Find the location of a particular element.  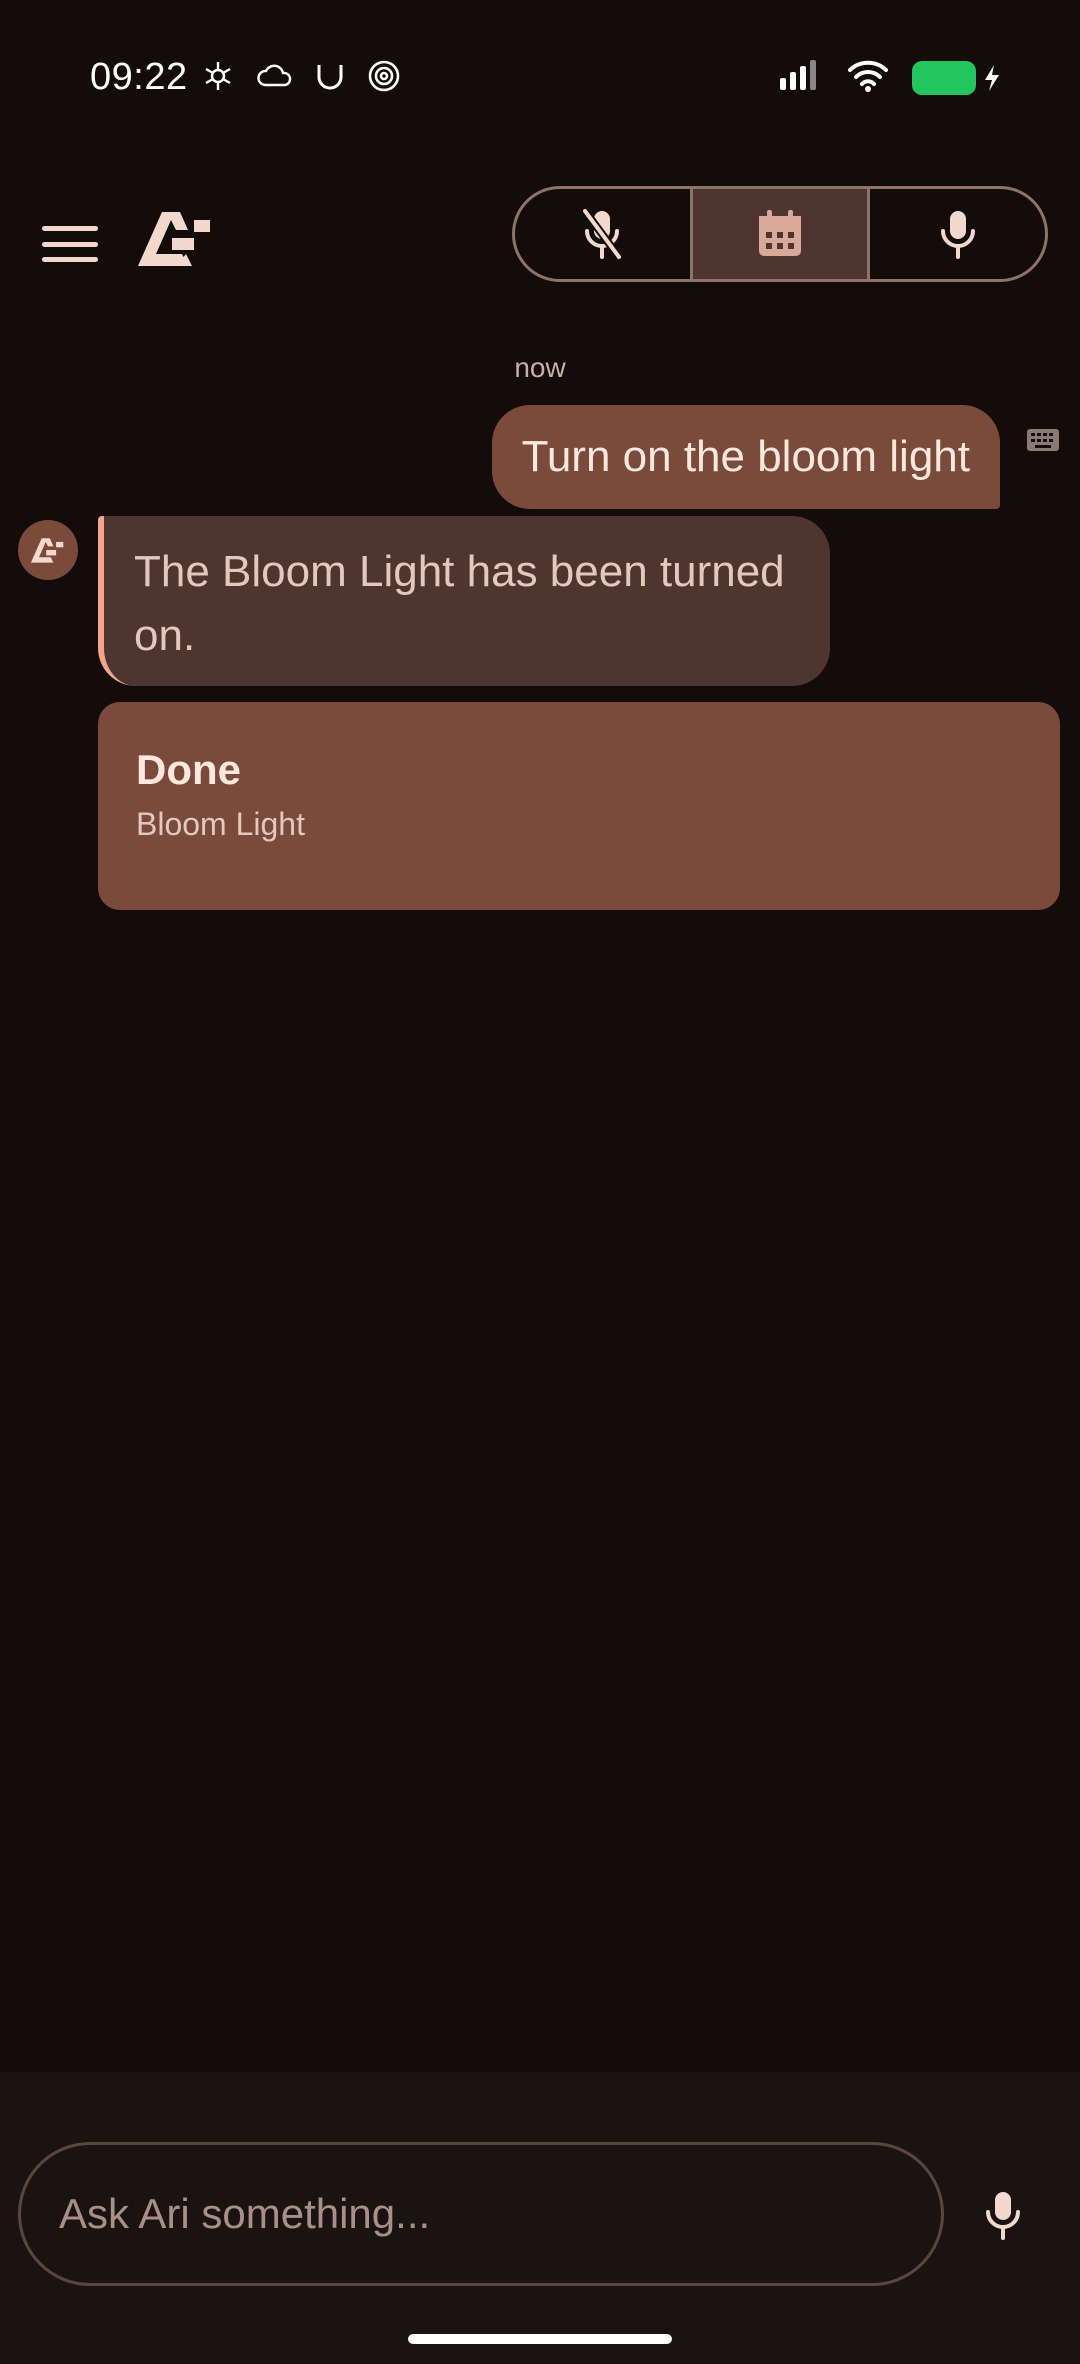

assistant-message-bubble: The Bloom Light has been turned on. is located at coordinates (464, 601).